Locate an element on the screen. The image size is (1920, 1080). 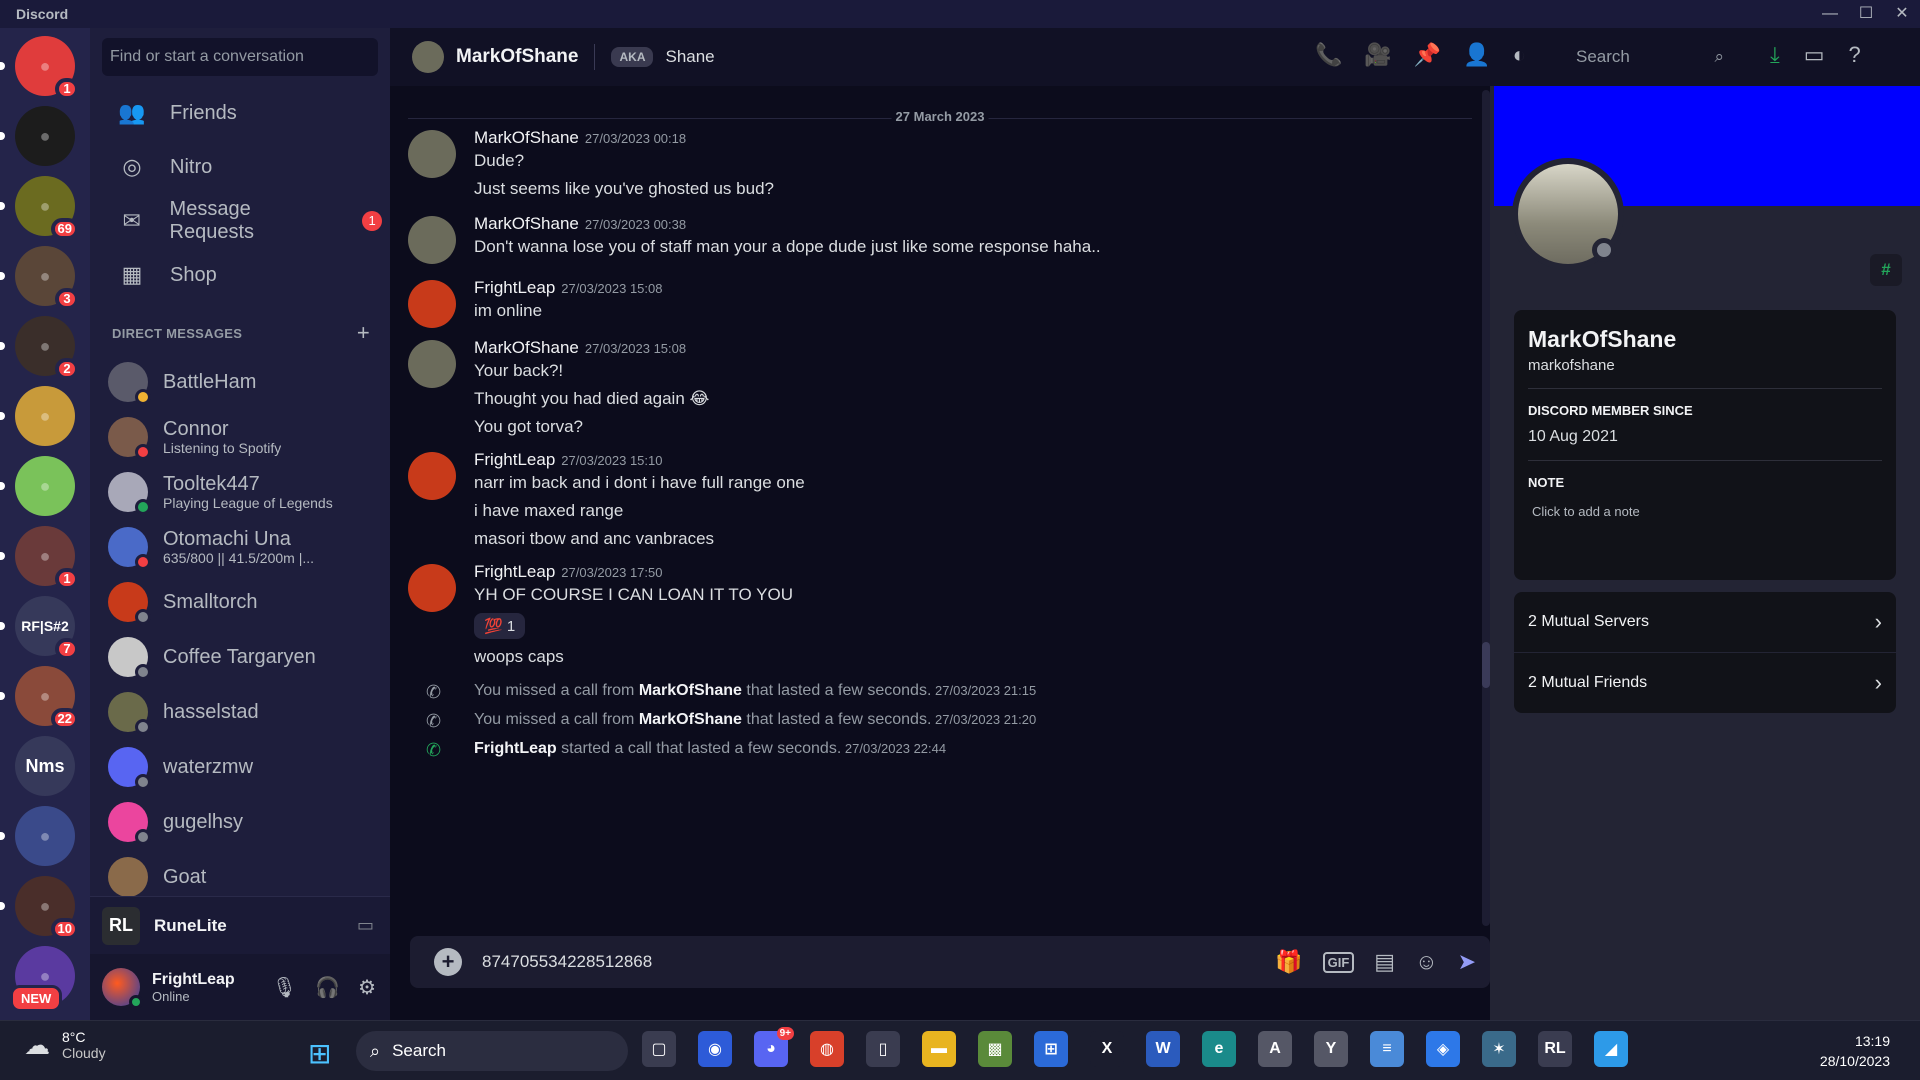
taskbar-app-paint-icon: ◢ is located at coordinates (1611, 1049).